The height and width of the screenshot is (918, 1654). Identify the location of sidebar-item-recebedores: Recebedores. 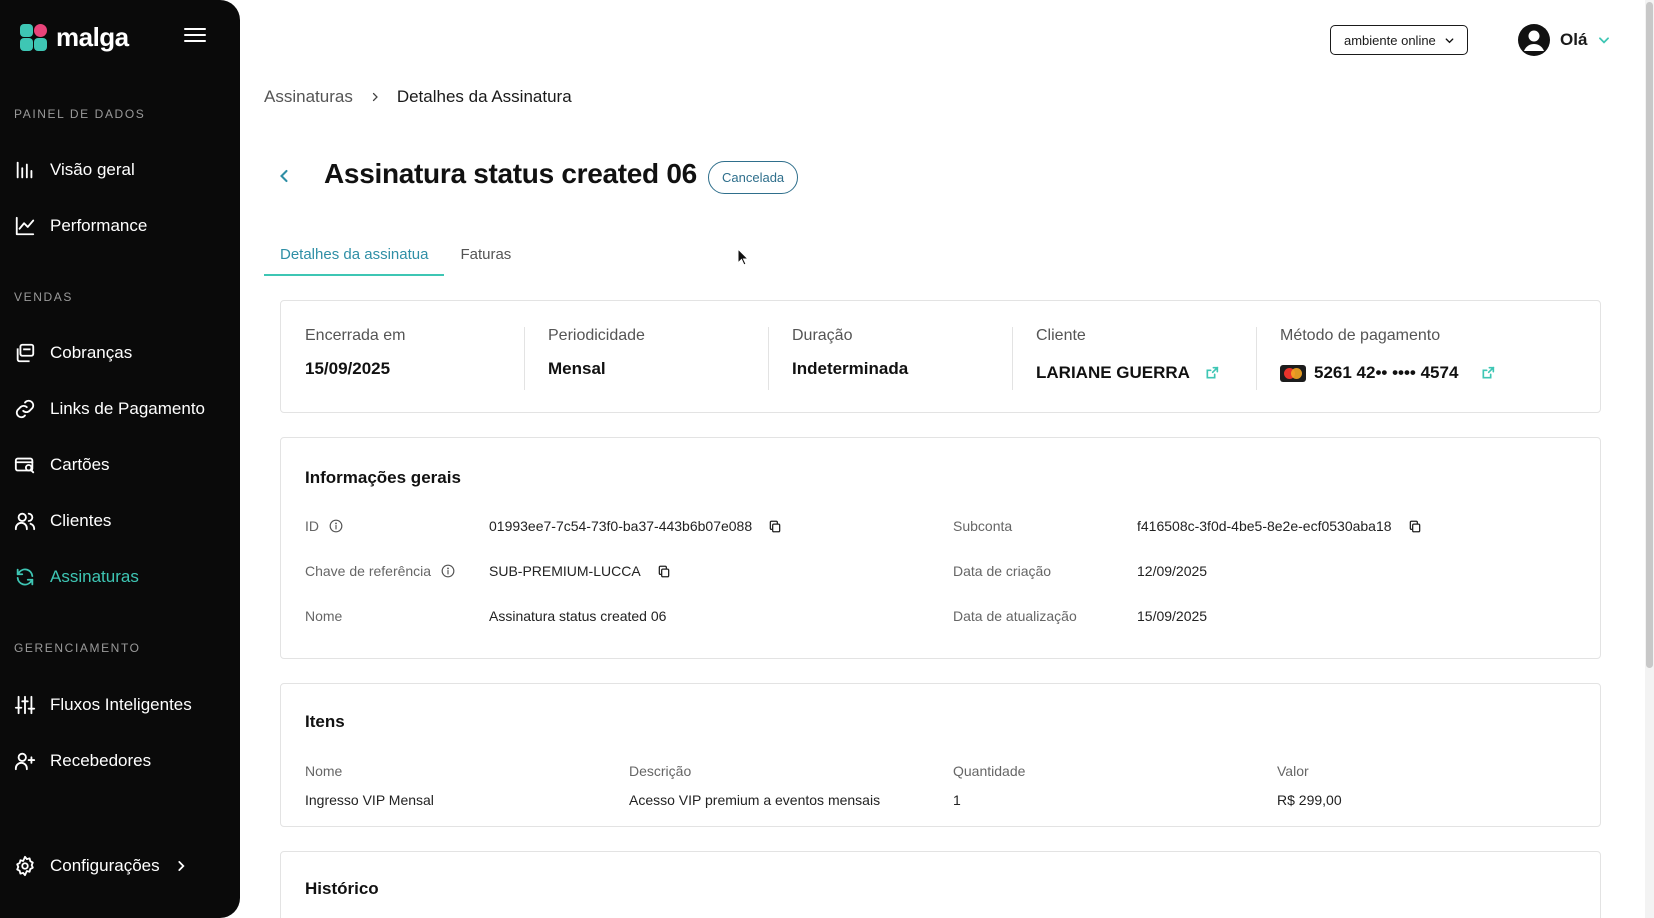
(119, 761).